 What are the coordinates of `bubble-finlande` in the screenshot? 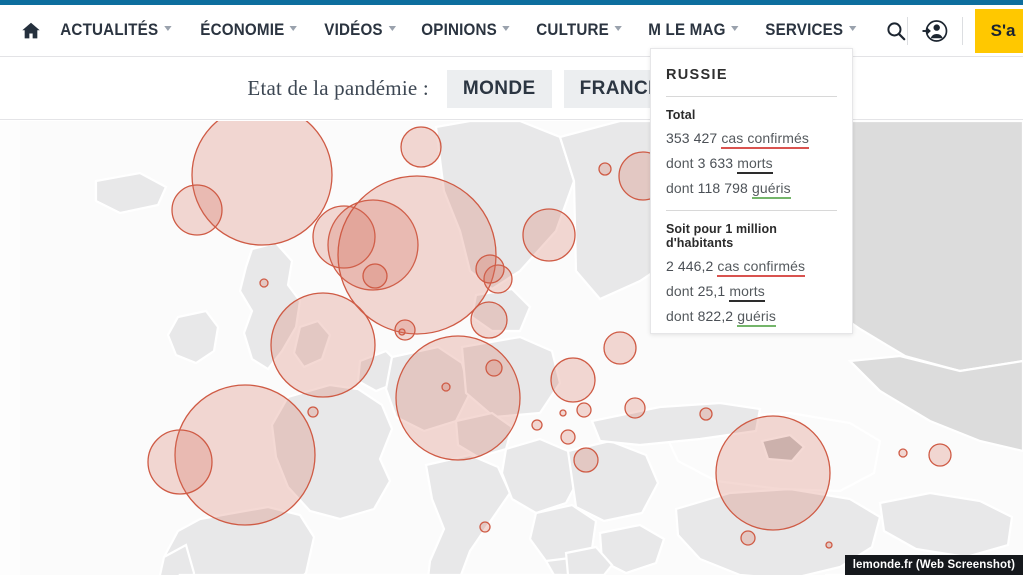 It's located at (605, 169).